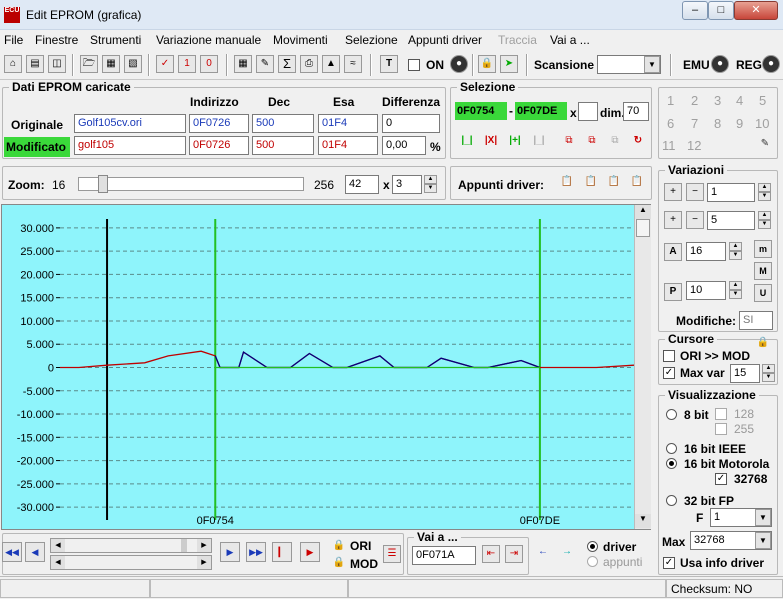  I want to click on zoom-spin-down: ▼, so click(430, 188).